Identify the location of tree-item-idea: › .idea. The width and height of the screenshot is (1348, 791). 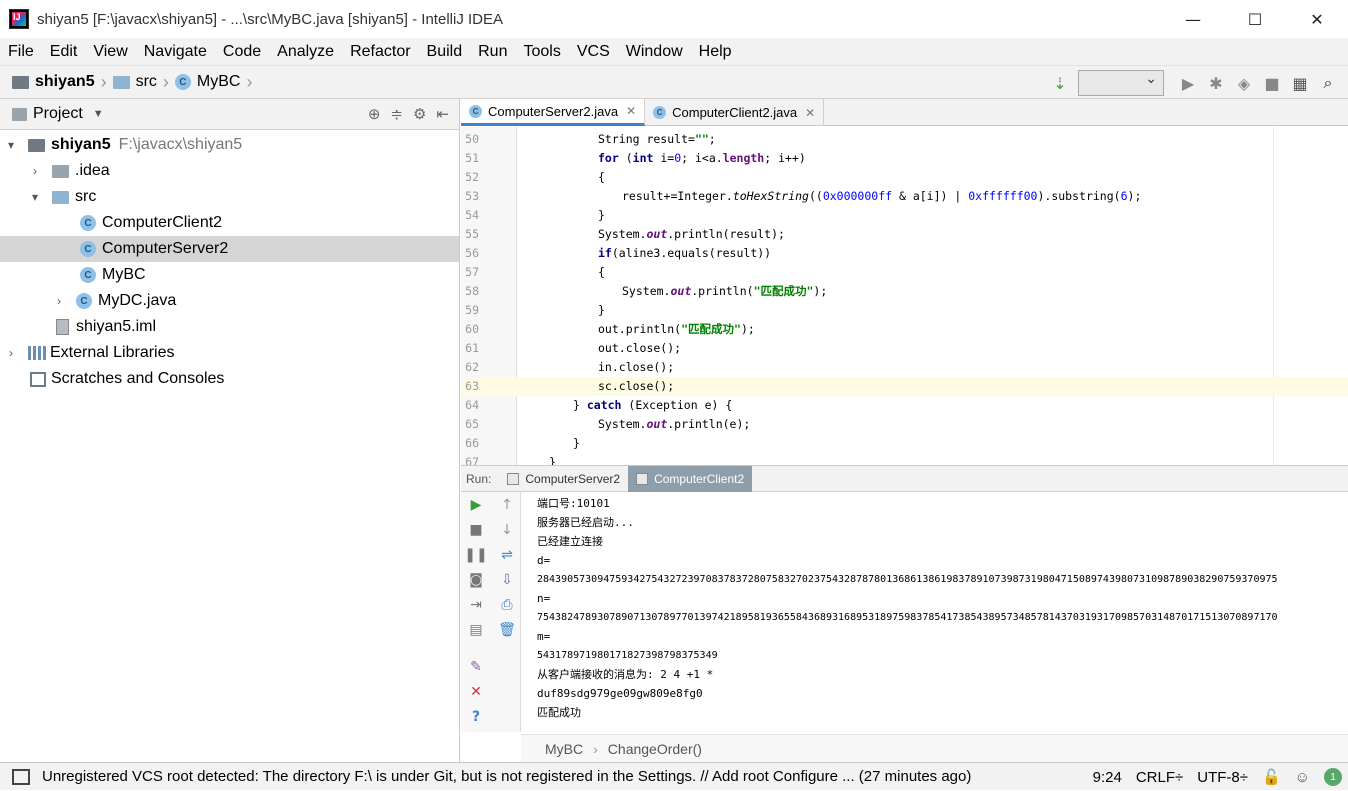
(229, 171).